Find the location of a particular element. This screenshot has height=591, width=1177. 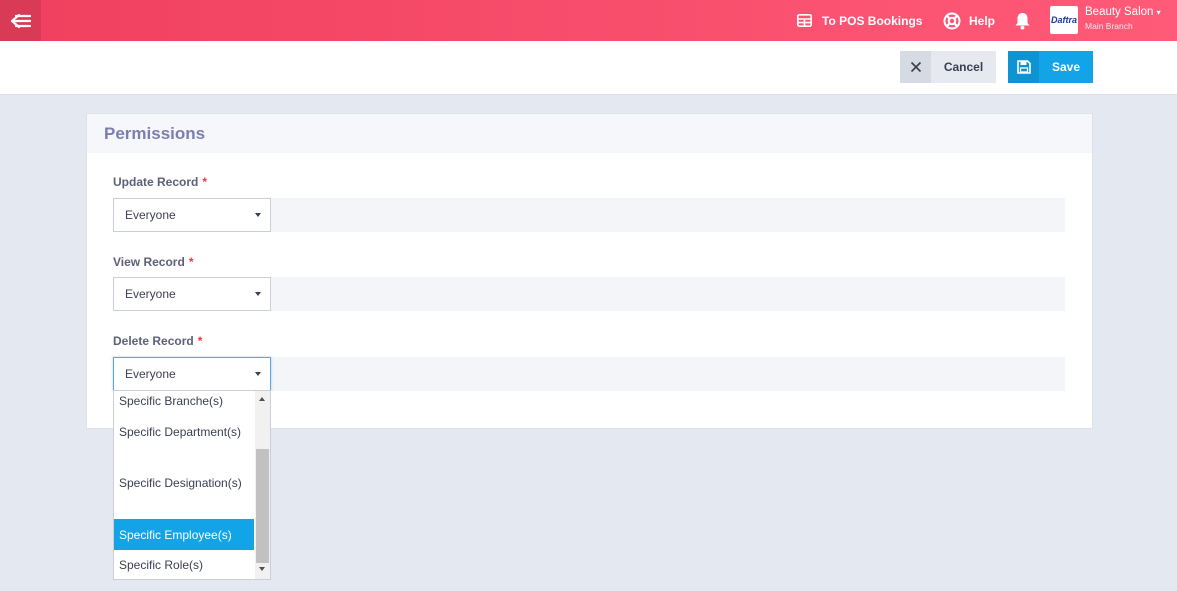

help-link: Help is located at coordinates (969, 20).